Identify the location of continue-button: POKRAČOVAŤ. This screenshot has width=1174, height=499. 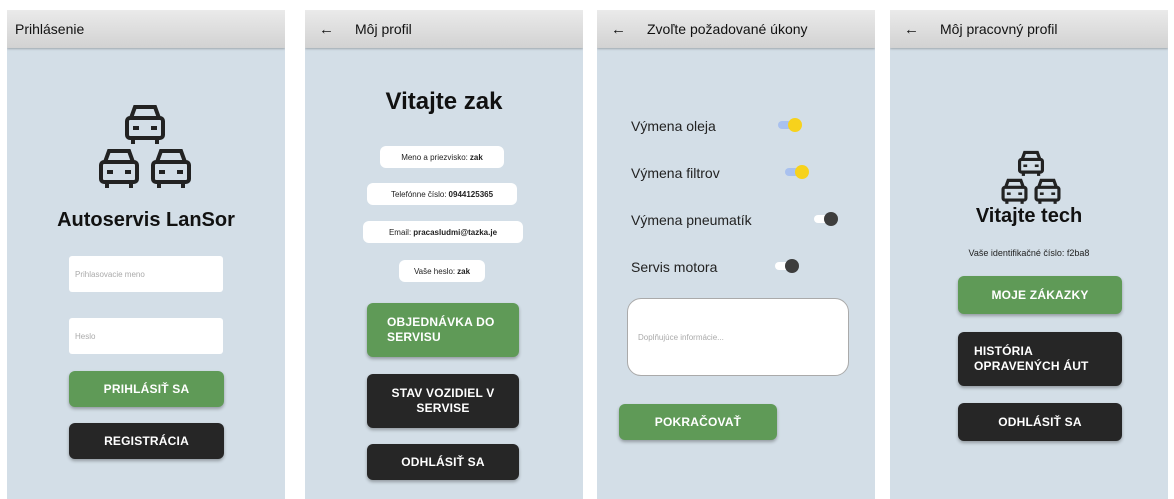
(698, 422).